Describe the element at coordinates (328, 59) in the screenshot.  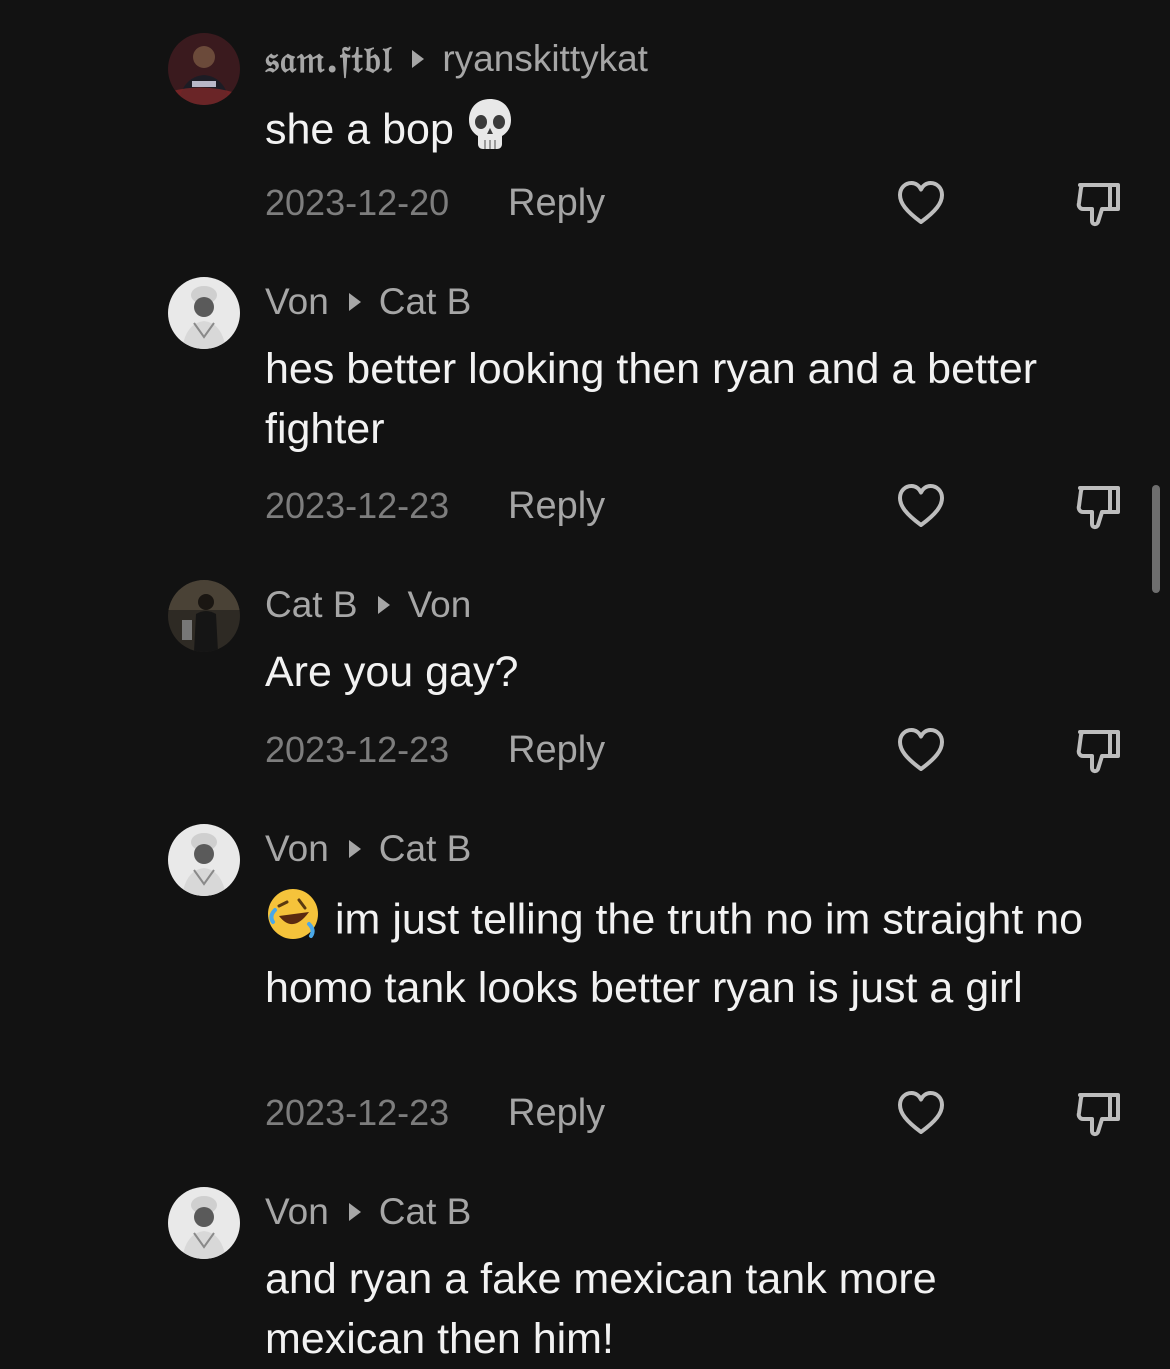
I see `author-name: 𝔰𝔞𝔪.𝔣𝔱𝔟𝔩` at that location.